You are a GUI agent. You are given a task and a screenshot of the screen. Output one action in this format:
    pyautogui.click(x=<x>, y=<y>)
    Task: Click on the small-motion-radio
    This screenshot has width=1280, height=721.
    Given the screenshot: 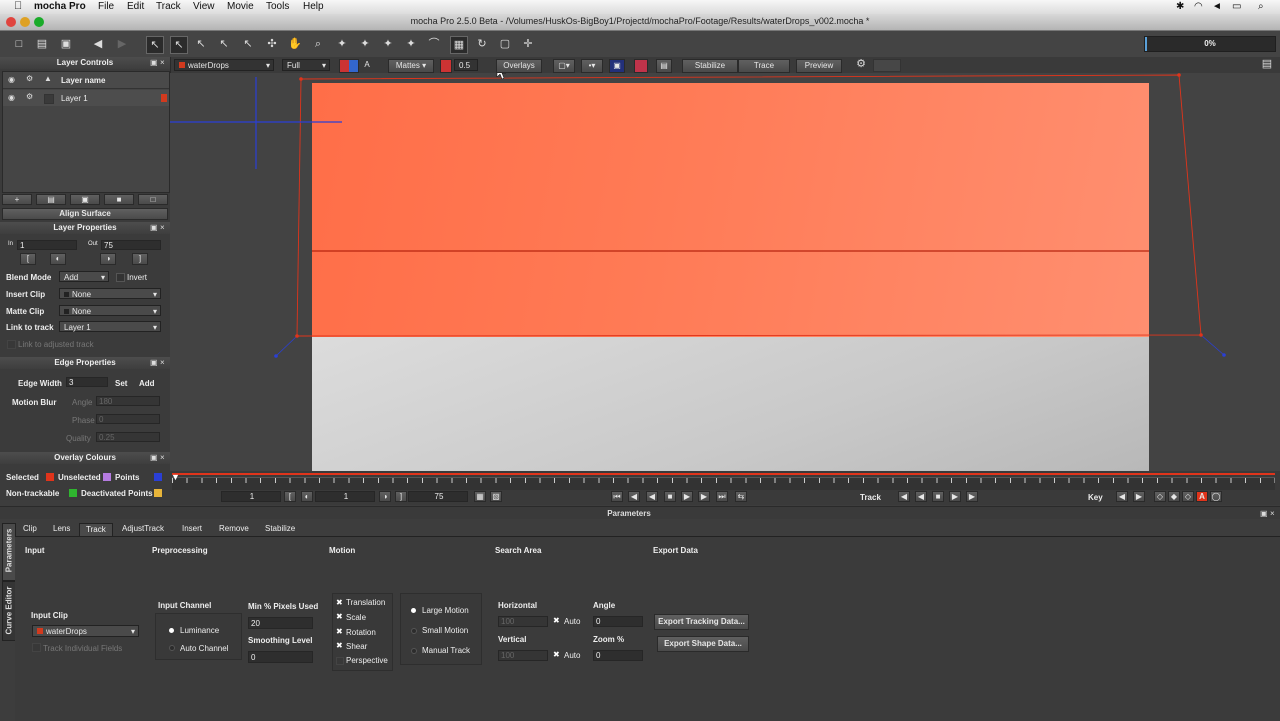 What is the action you would take?
    pyautogui.click(x=414, y=631)
    